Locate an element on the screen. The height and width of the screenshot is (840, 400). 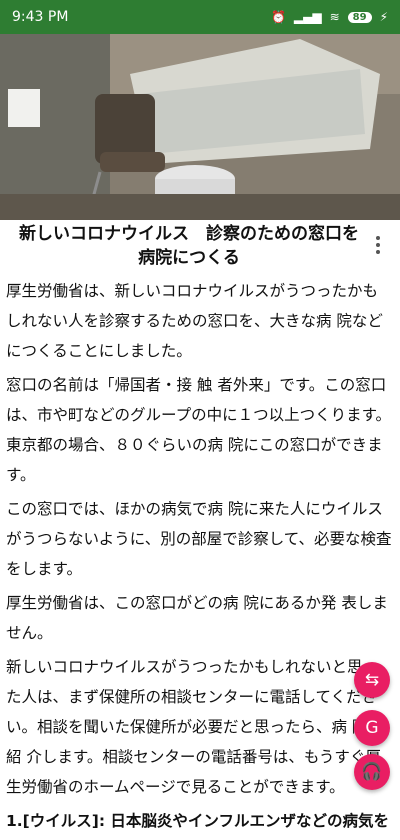
signal-icon: ▂▄▆ is located at coordinates (307, 17).